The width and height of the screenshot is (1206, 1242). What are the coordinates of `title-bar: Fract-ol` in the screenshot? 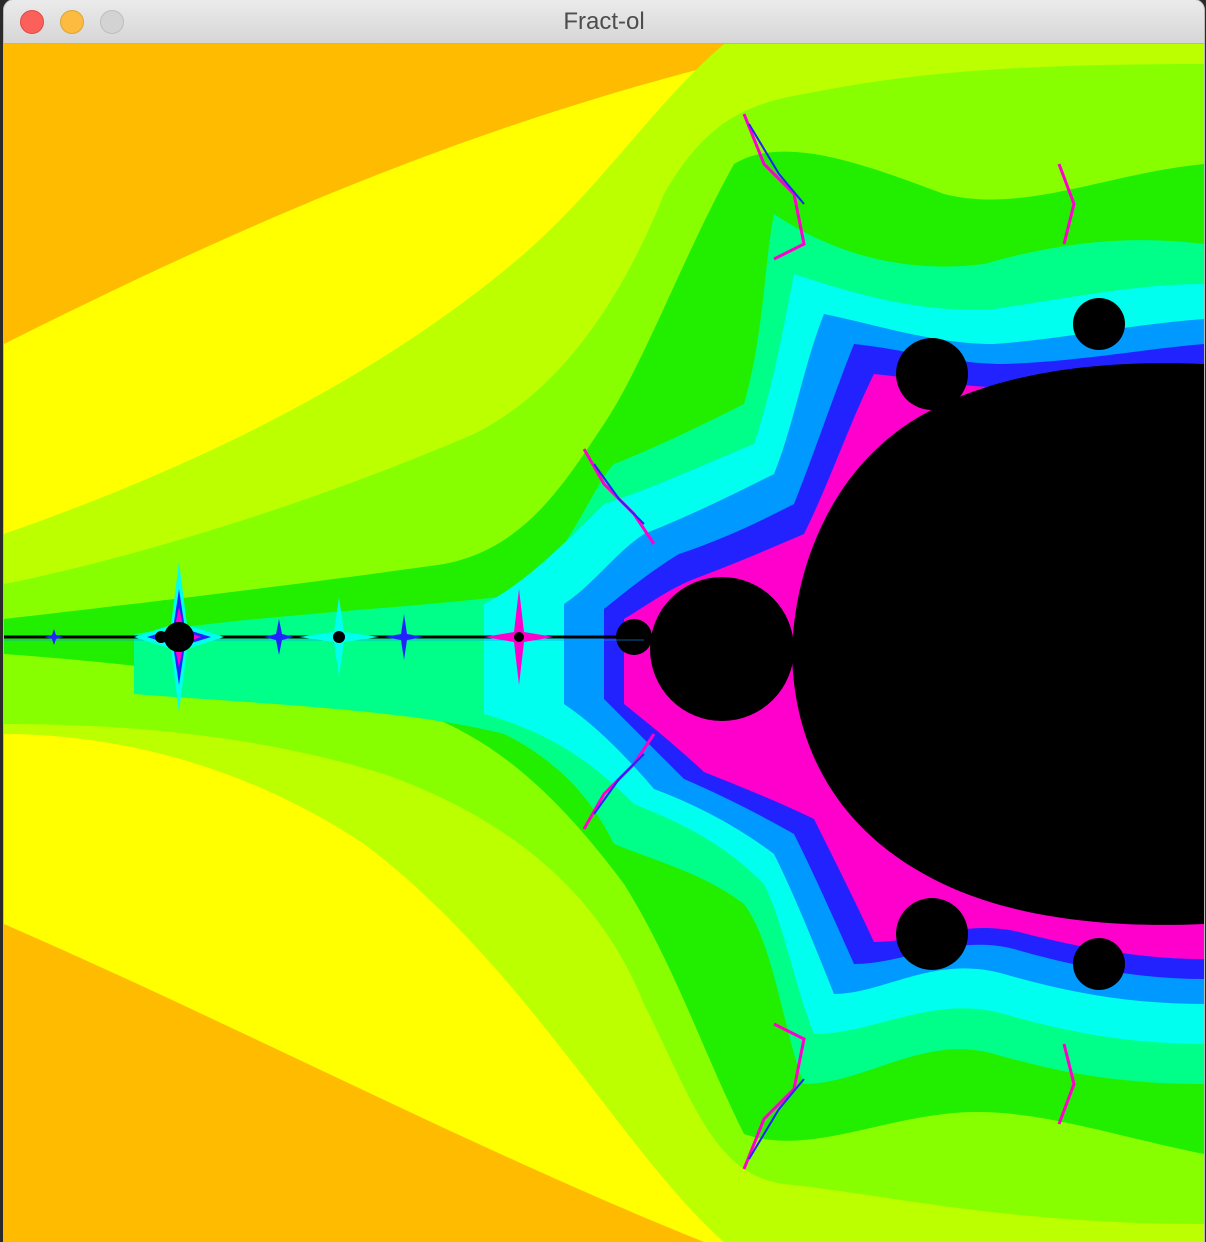 It's located at (604, 22).